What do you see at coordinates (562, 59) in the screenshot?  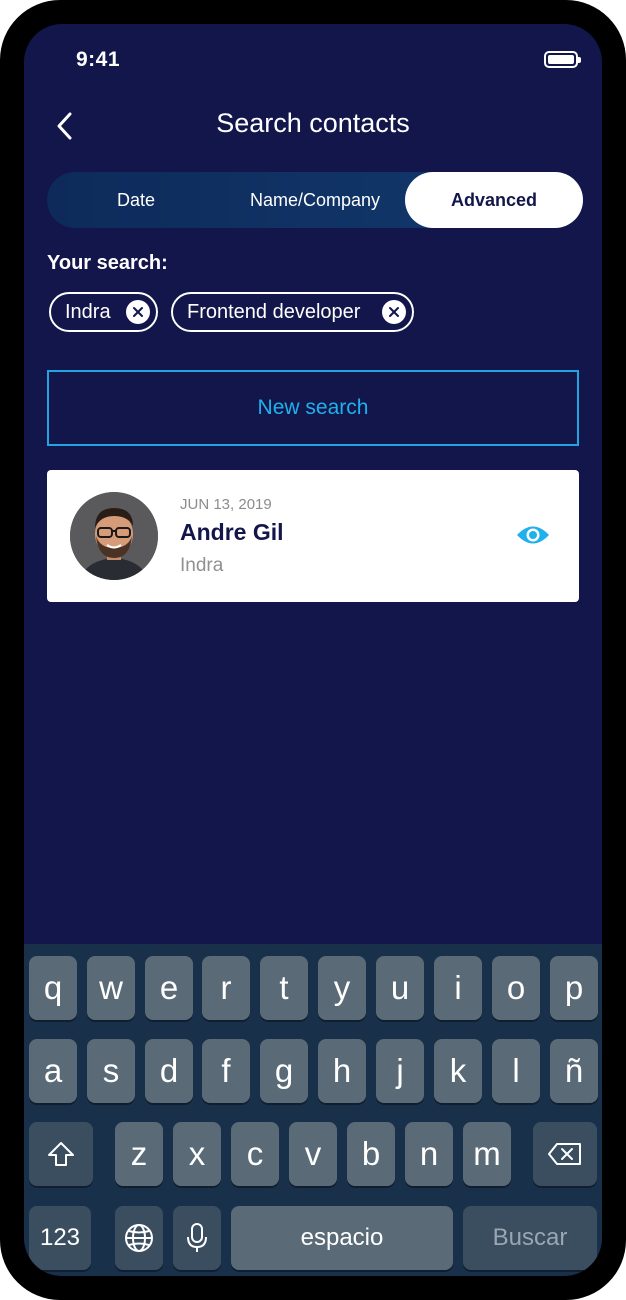 I see `battery-icon` at bounding box center [562, 59].